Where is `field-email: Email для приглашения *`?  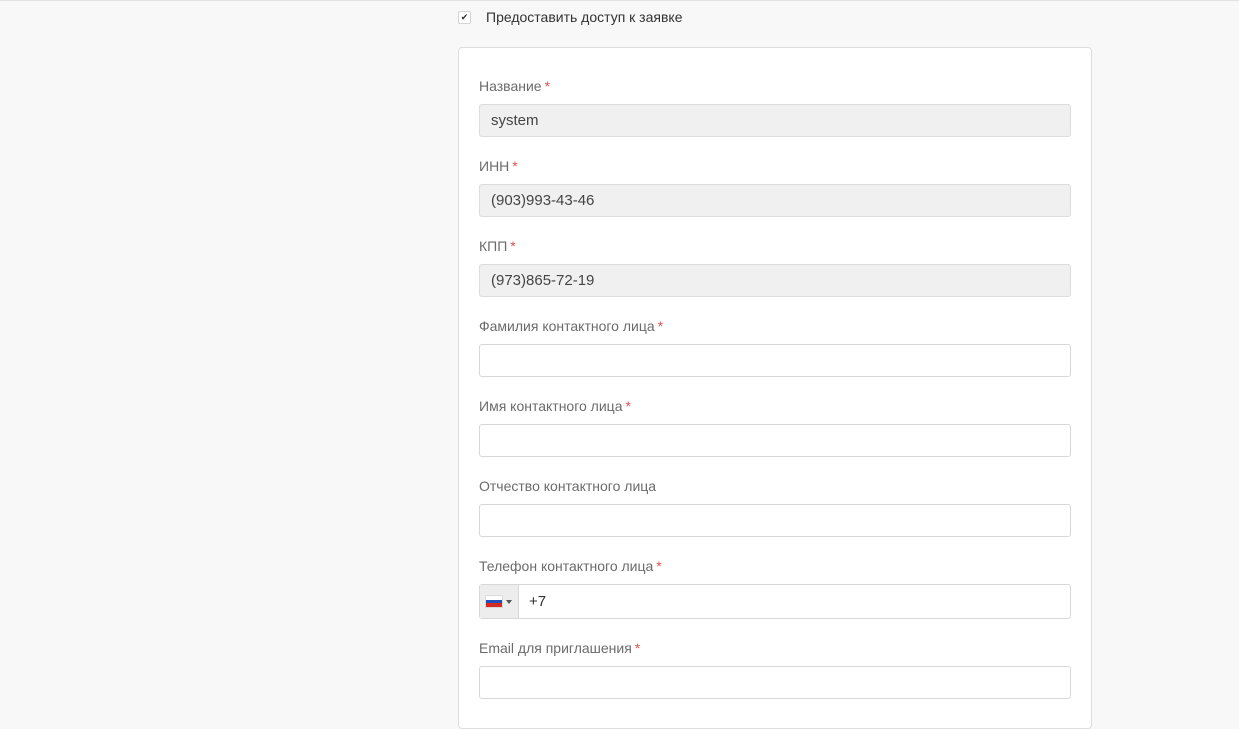
field-email: Email для приглашения * is located at coordinates (775, 669).